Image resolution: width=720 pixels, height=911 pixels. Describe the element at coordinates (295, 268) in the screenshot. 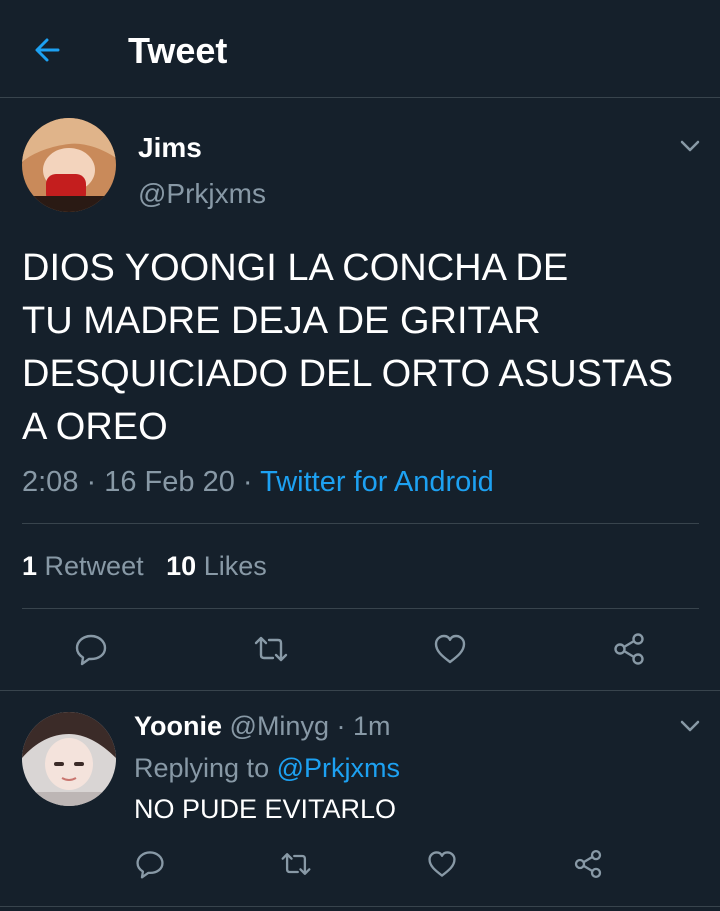

I see `tweet-text-line: DIOS YOONGI LA CONCHA DE` at that location.